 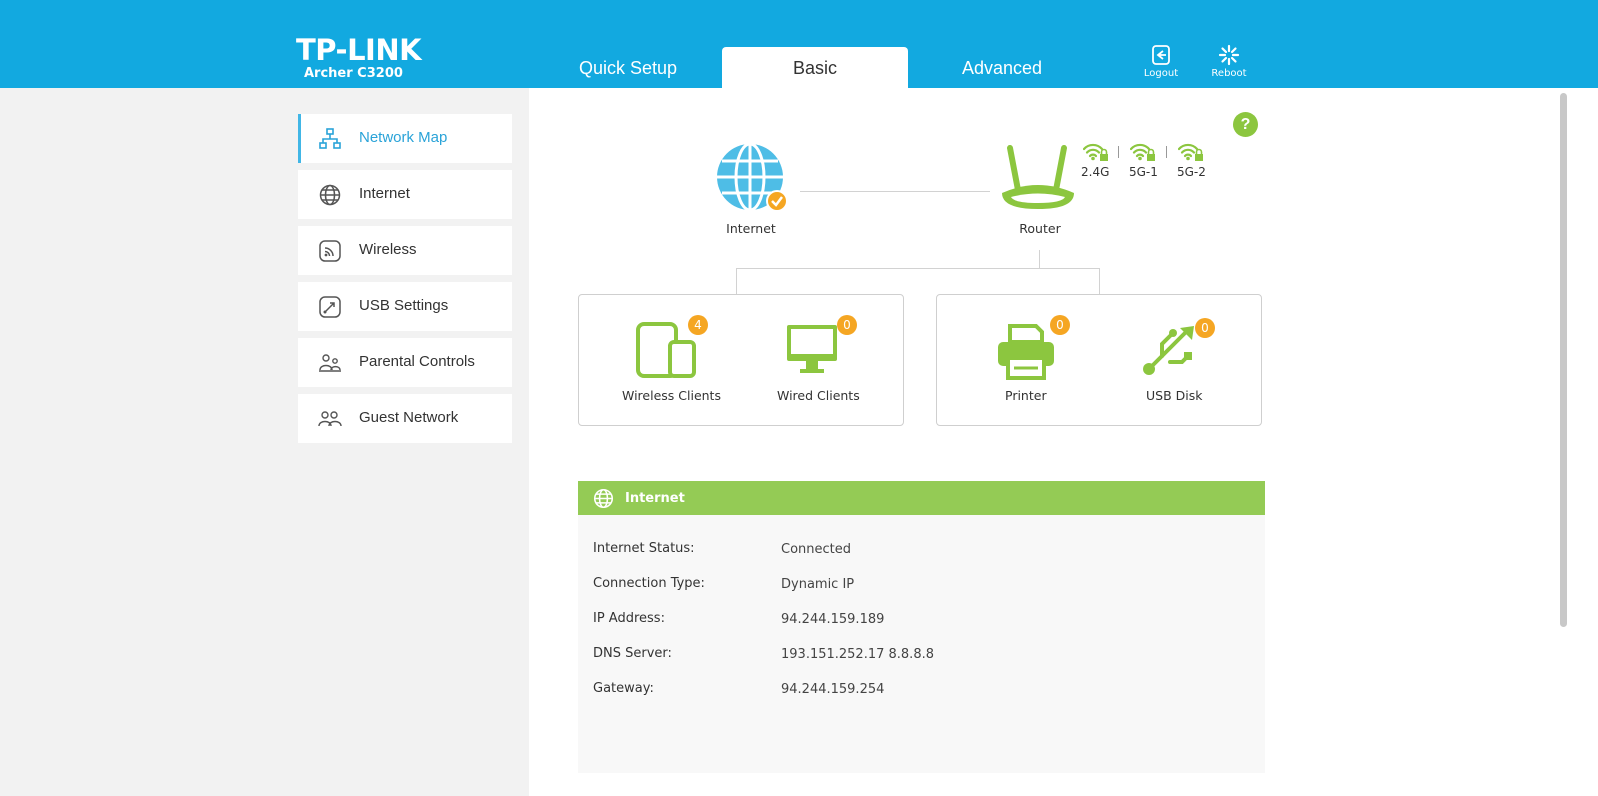 I want to click on tablet-phone-icon, so click(x=666, y=350).